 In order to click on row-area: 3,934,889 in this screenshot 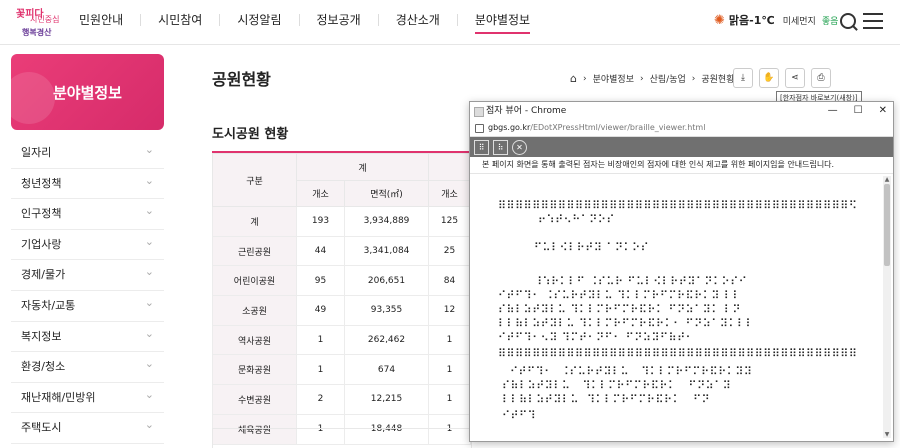, I will do `click(386, 221)`.